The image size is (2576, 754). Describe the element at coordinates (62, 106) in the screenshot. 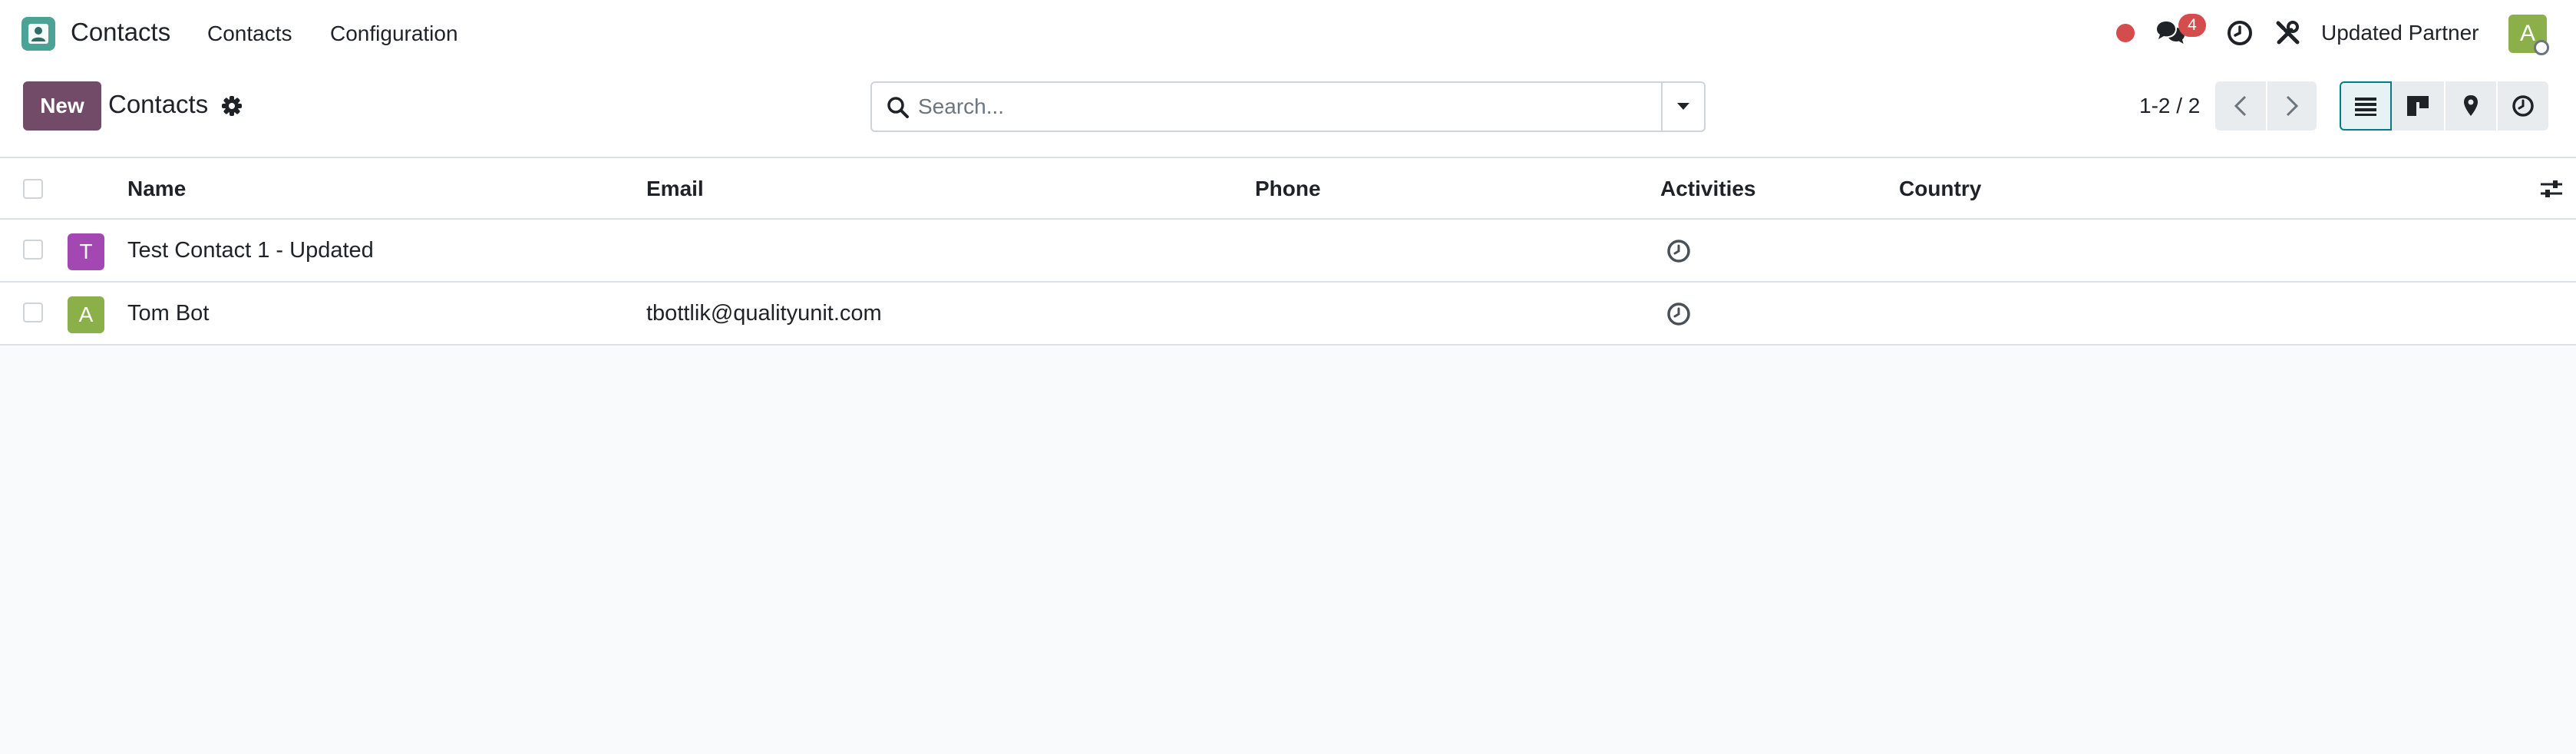

I see `new-button: New` at that location.